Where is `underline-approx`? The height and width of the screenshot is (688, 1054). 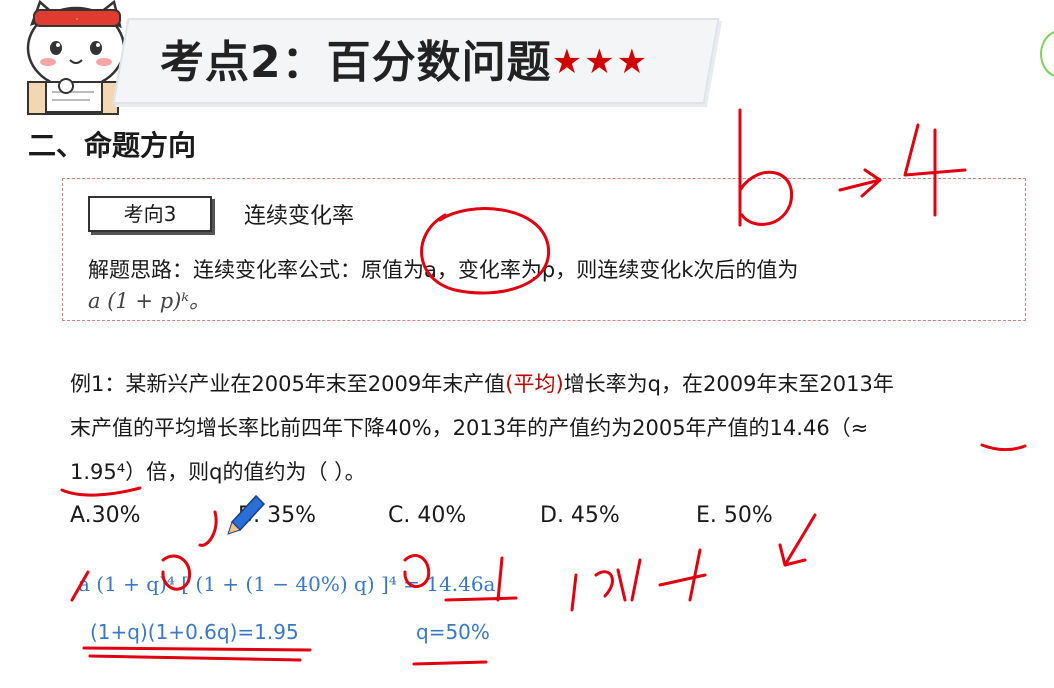 underline-approx is located at coordinates (1003, 447).